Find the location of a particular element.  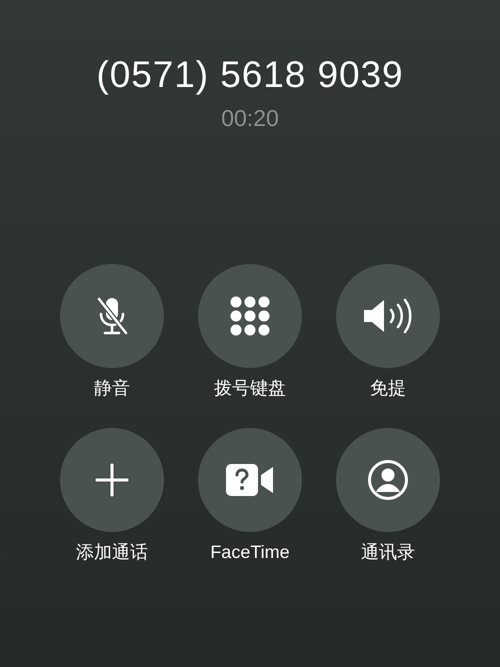

button-label: 免提 is located at coordinates (388, 388).